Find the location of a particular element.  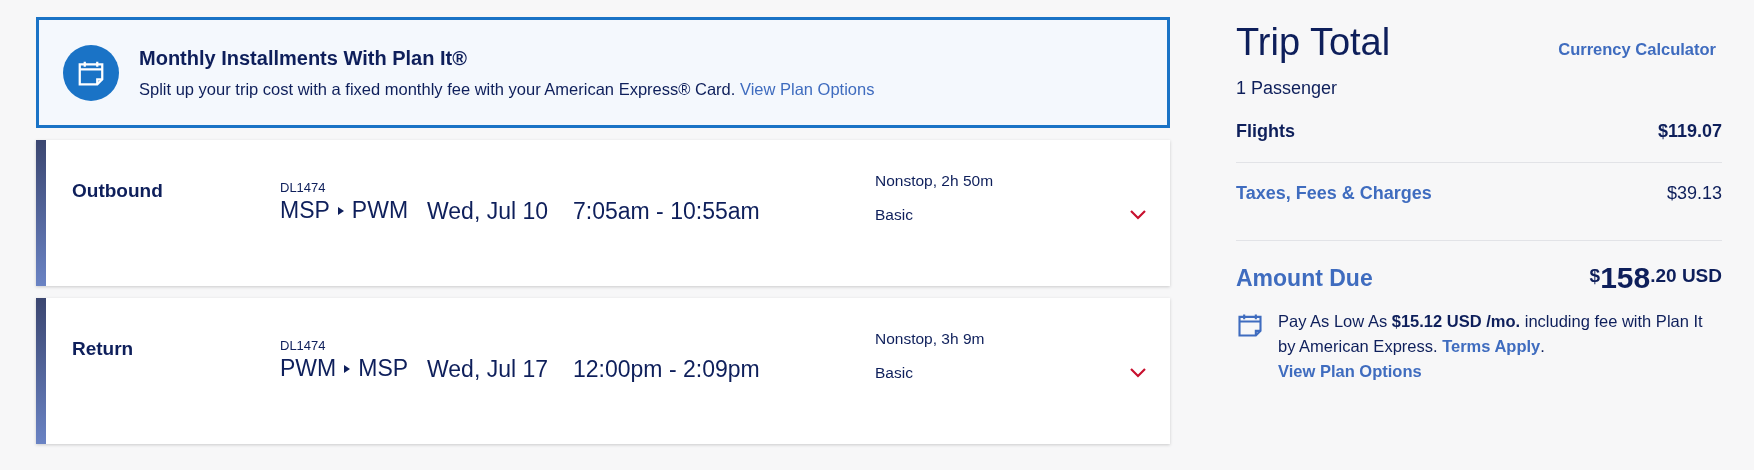

banner-text: Split up your trip cost with a fixed monthly fee with your American Express® Card. View Plan Options is located at coordinates (507, 89).